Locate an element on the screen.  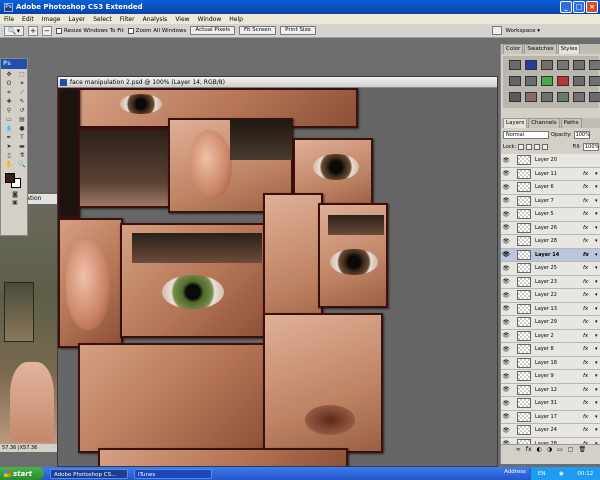
maximize-button: □ is located at coordinates (579, 7).